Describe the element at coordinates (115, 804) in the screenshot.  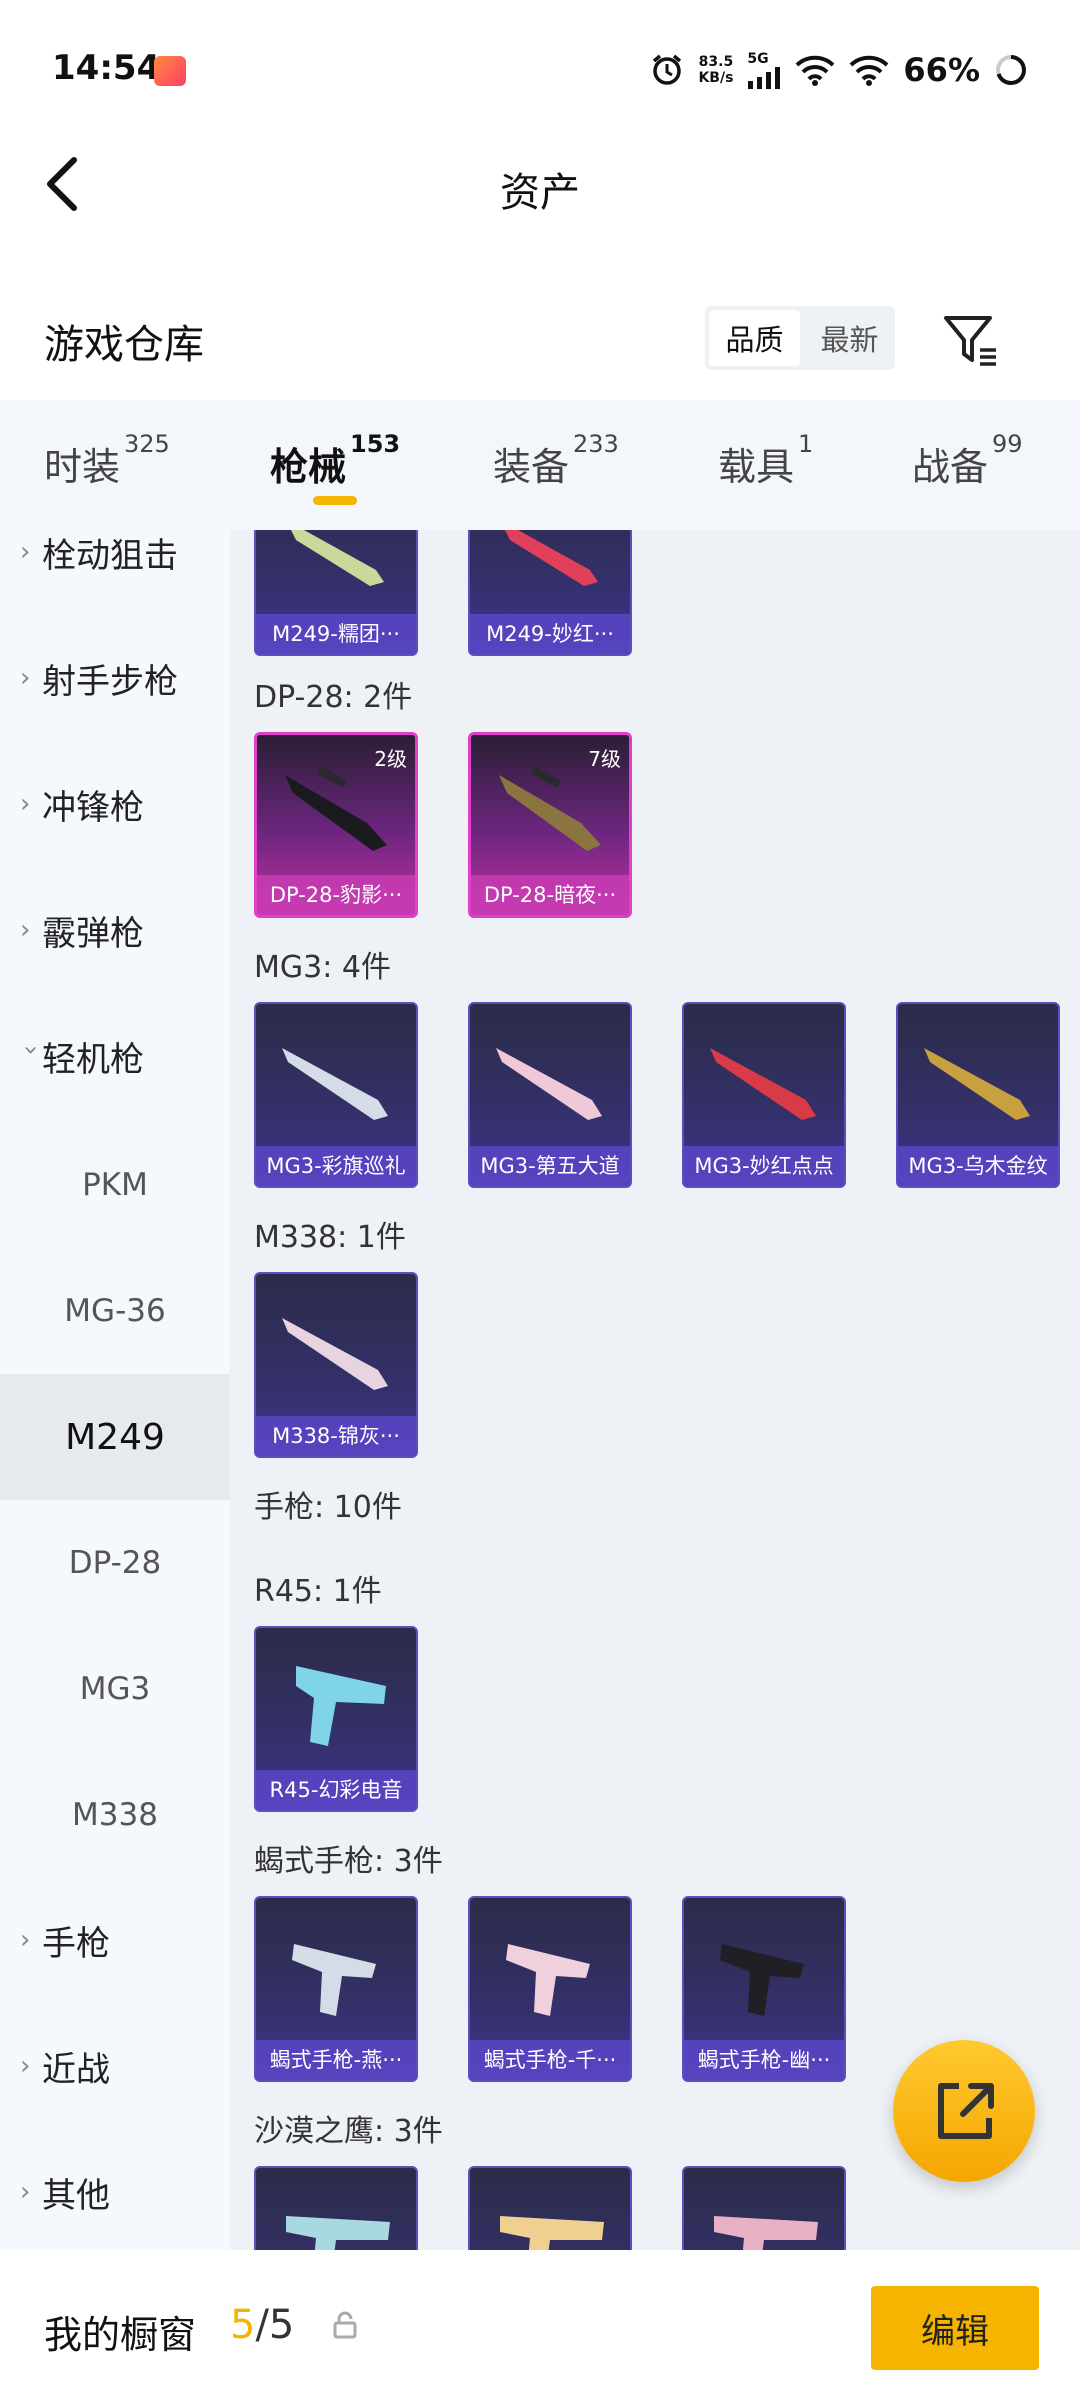
I see `sidebar-item-smg: › 冲锋枪` at that location.